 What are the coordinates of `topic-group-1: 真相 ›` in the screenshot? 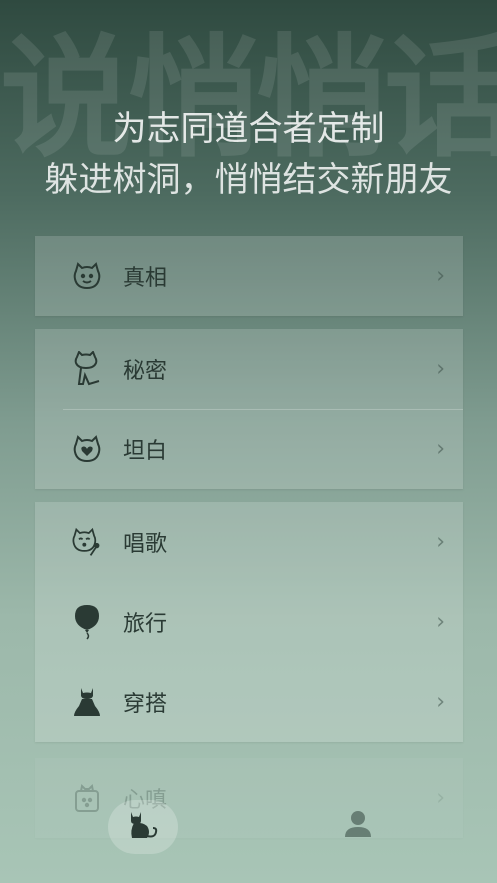 It's located at (249, 276).